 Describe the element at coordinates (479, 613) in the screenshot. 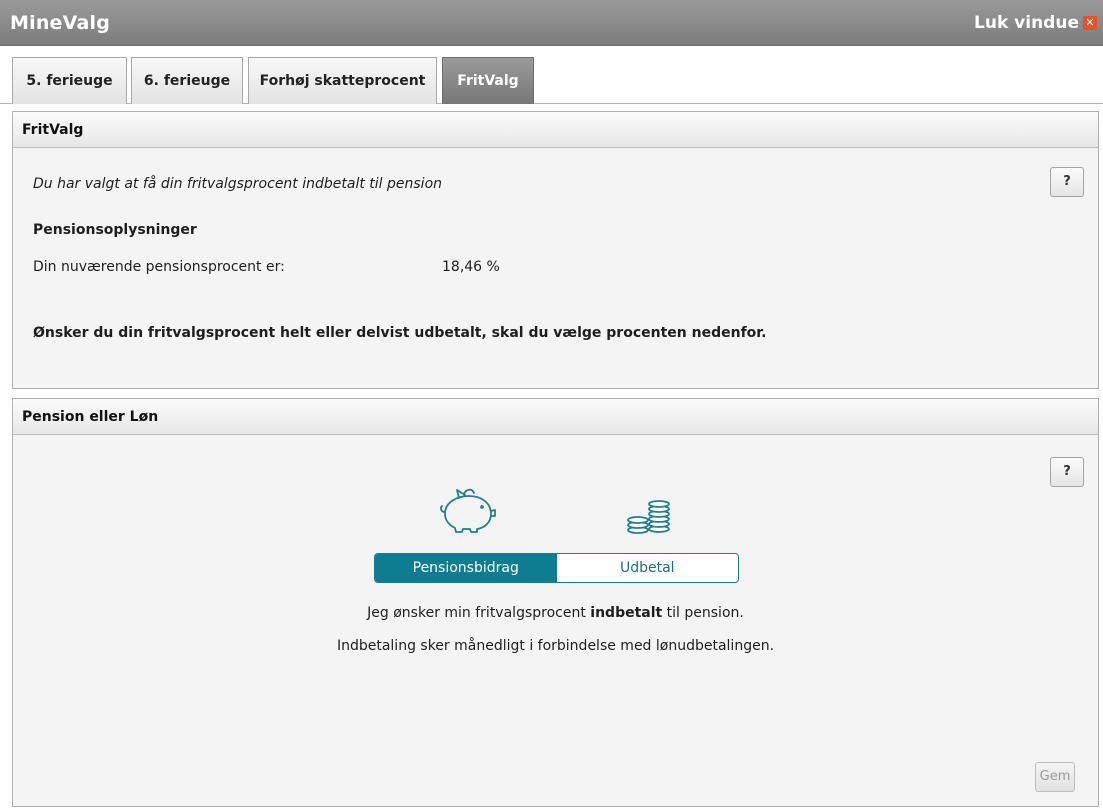

I see `choice-text-pre: Jeg ønsker min fritvalgsprocent` at that location.